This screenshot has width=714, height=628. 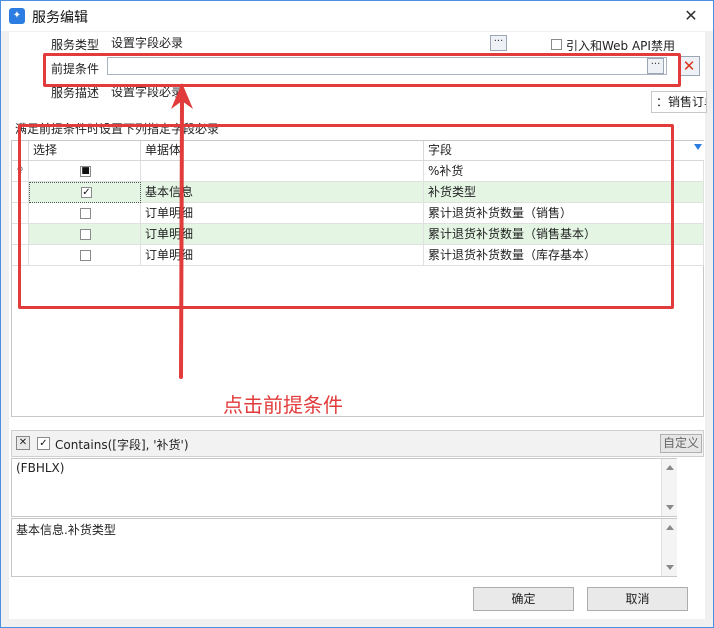 What do you see at coordinates (75, 45) in the screenshot?
I see `service-type-label: 服务类型` at bounding box center [75, 45].